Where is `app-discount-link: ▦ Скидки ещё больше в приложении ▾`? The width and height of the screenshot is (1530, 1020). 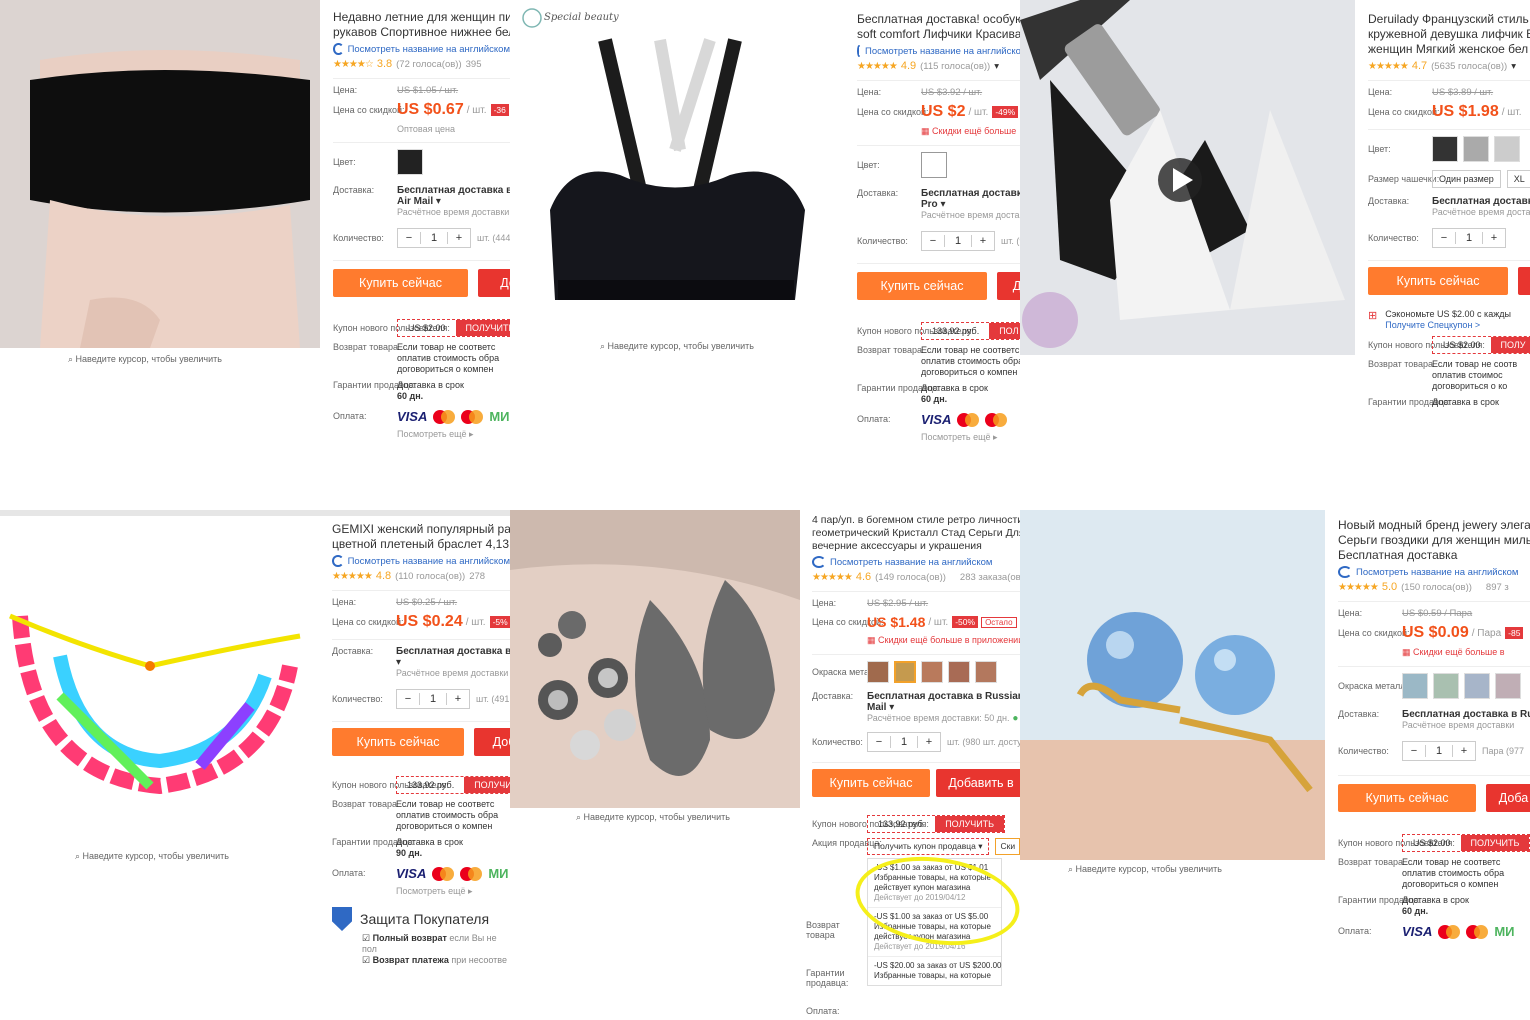
app-discount-link: ▦ Скидки ещё больше в приложении ▾ is located at coordinates (943, 640).